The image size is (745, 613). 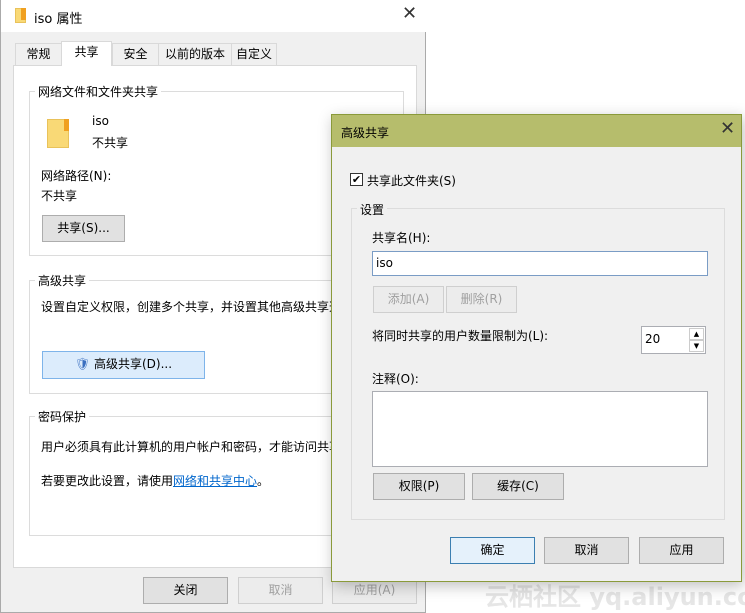 What do you see at coordinates (213, 16) in the screenshot?
I see `title-bar: iso 属性 ✕` at bounding box center [213, 16].